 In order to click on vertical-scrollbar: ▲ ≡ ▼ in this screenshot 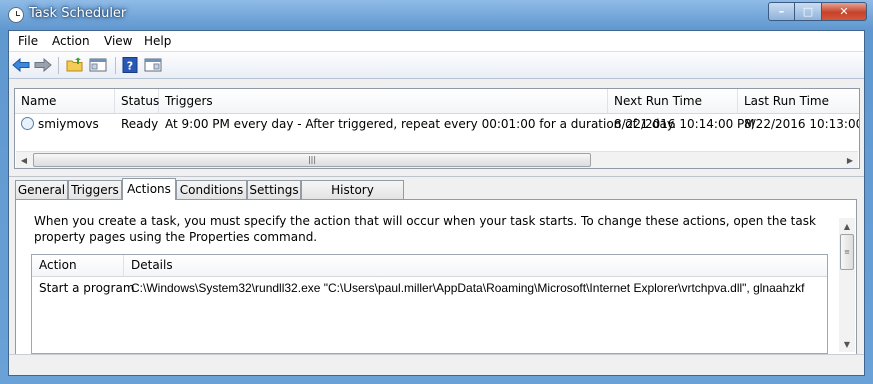, I will do `click(847, 285)`.